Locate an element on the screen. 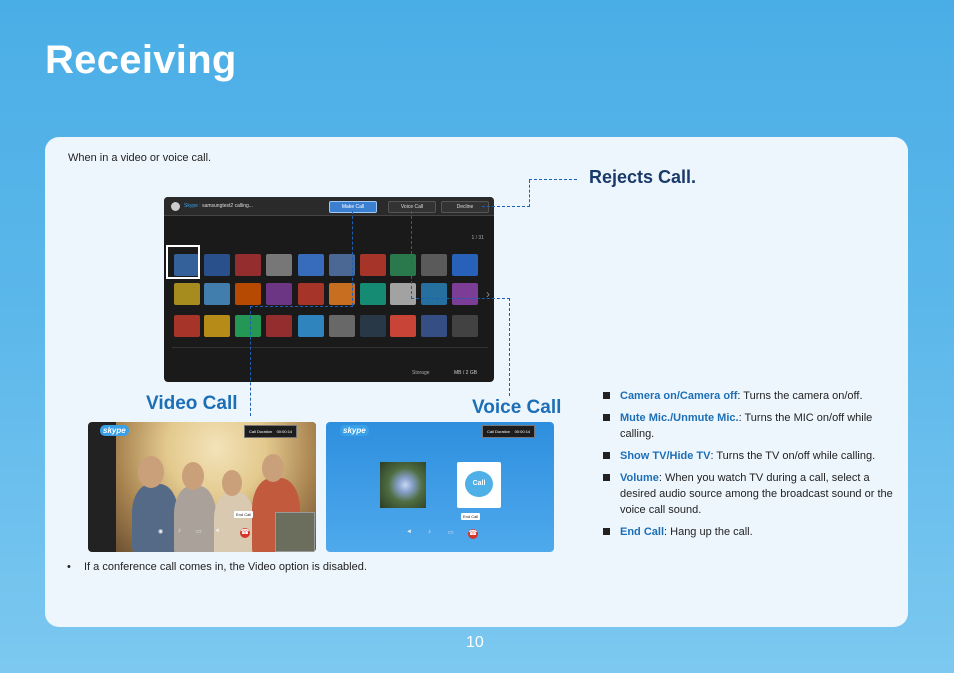  feature-desc: : Hang up the call. is located at coordinates (708, 532).